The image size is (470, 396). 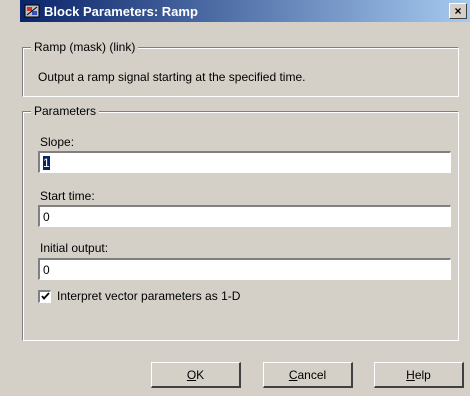 I want to click on help-label-rest: elp, so click(x=422, y=374).